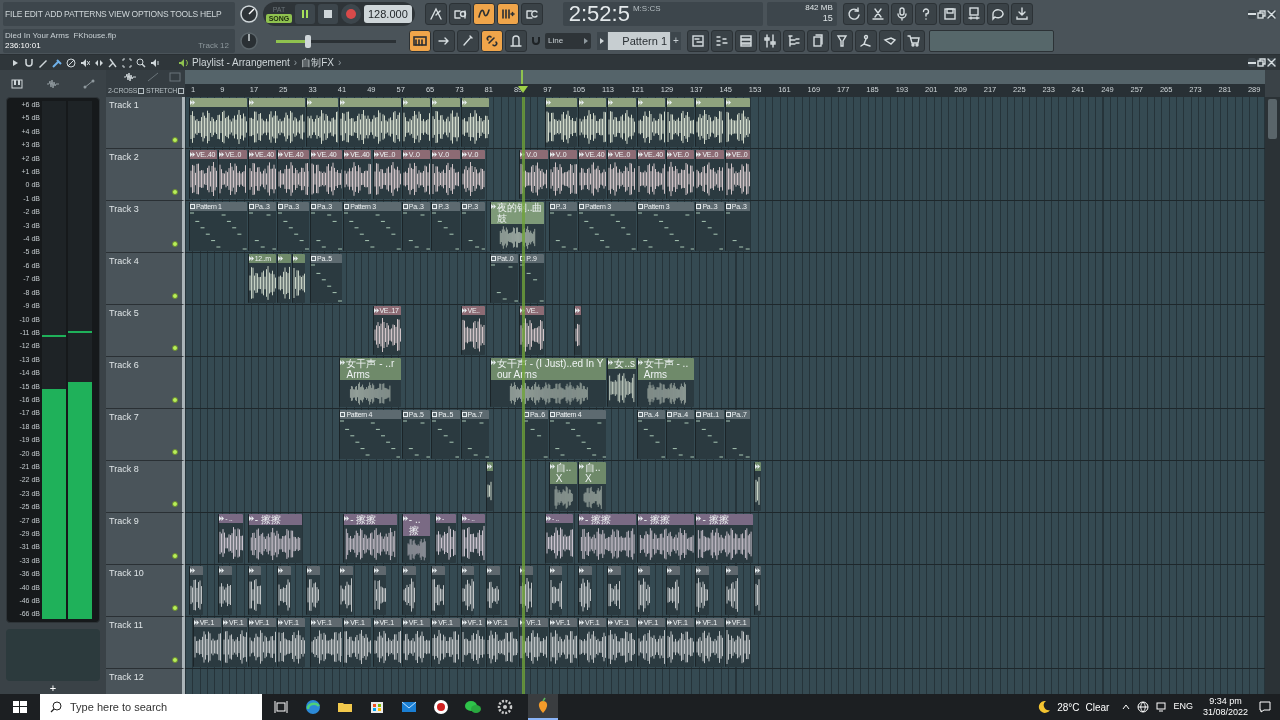 Image resolution: width=1280 pixels, height=720 pixels. Describe the element at coordinates (827, 18) in the screenshot. I see `cpu-usage: 15` at that location.